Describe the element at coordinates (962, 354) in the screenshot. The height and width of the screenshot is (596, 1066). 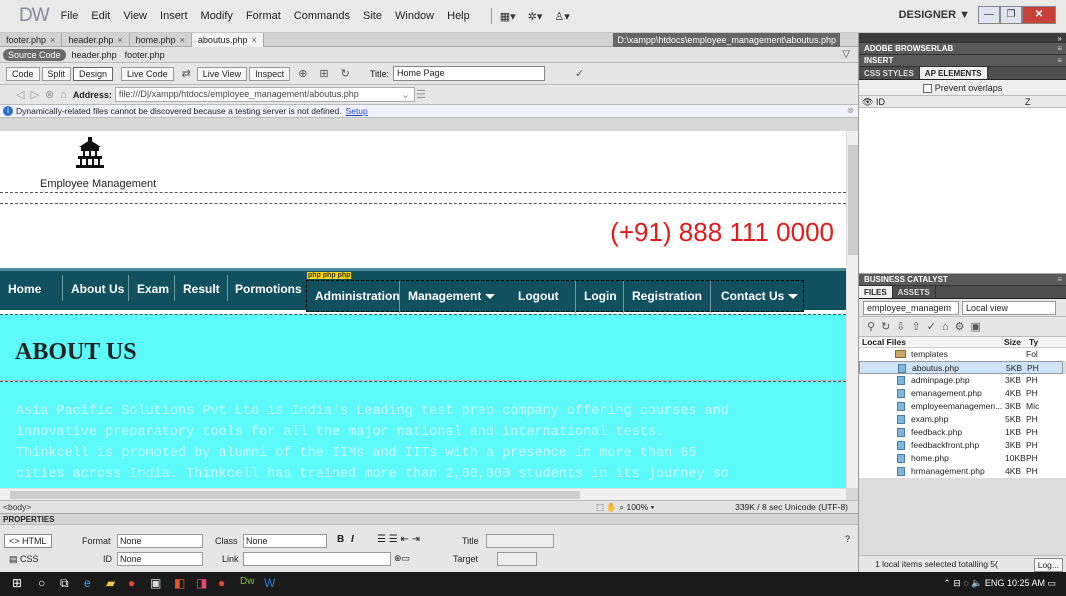
I see `file-row: templates Fol` at that location.